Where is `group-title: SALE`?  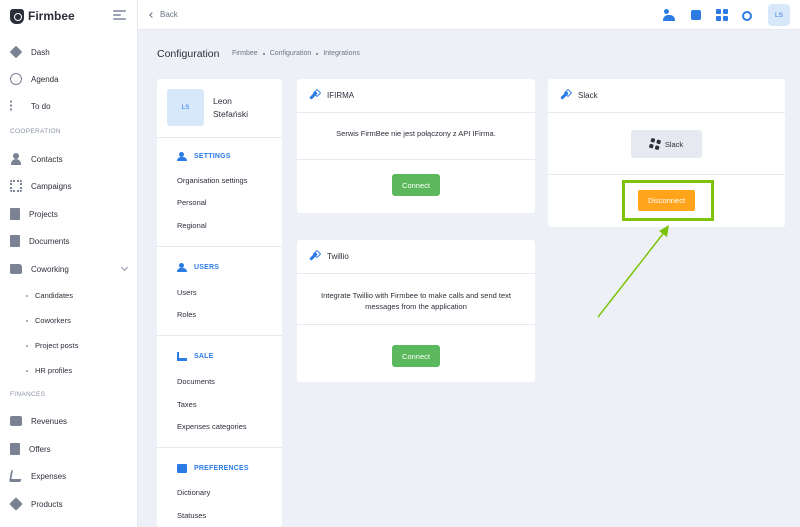 group-title: SALE is located at coordinates (204, 356).